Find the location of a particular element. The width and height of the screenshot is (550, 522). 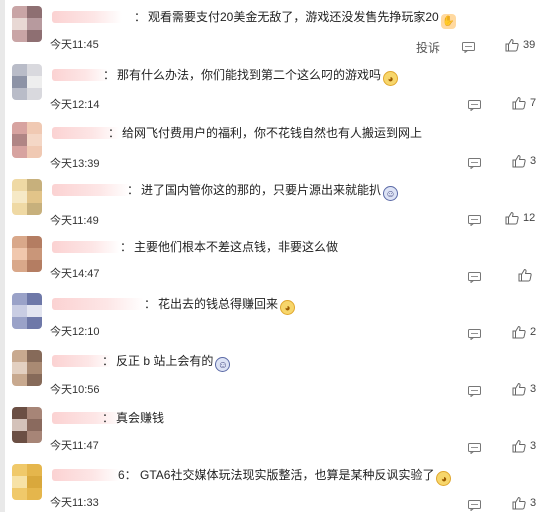

comment-text: 主要他们根本不差这点钱，非要这么做 is located at coordinates (236, 247).